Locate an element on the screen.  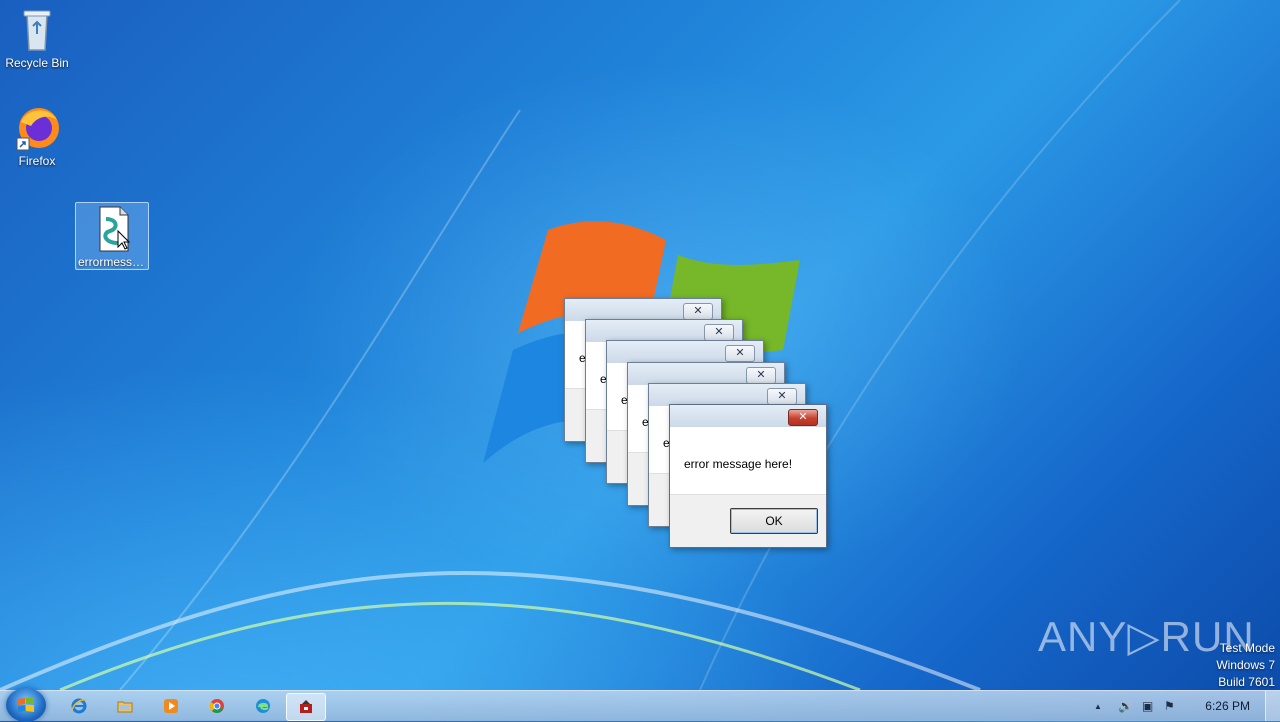
start-button is located at coordinates (26, 705).